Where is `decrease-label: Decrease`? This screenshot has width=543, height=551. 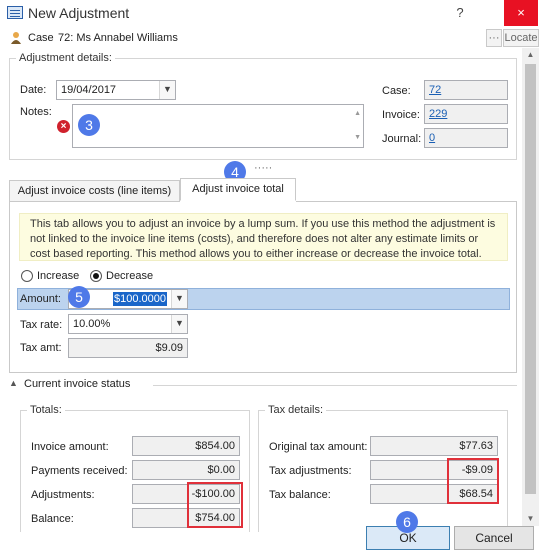
decrease-label: Decrease is located at coordinates (129, 276).